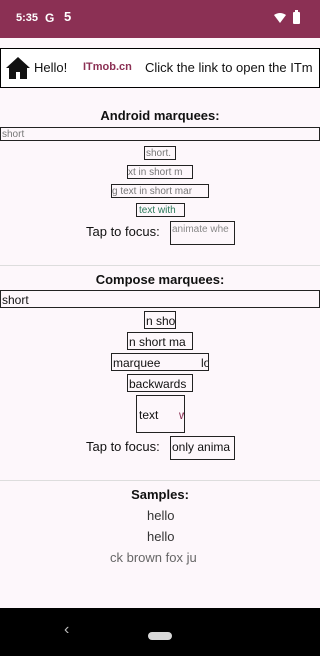  Describe the element at coordinates (160, 320) in the screenshot. I see `compose-marquee-2: n sho` at that location.